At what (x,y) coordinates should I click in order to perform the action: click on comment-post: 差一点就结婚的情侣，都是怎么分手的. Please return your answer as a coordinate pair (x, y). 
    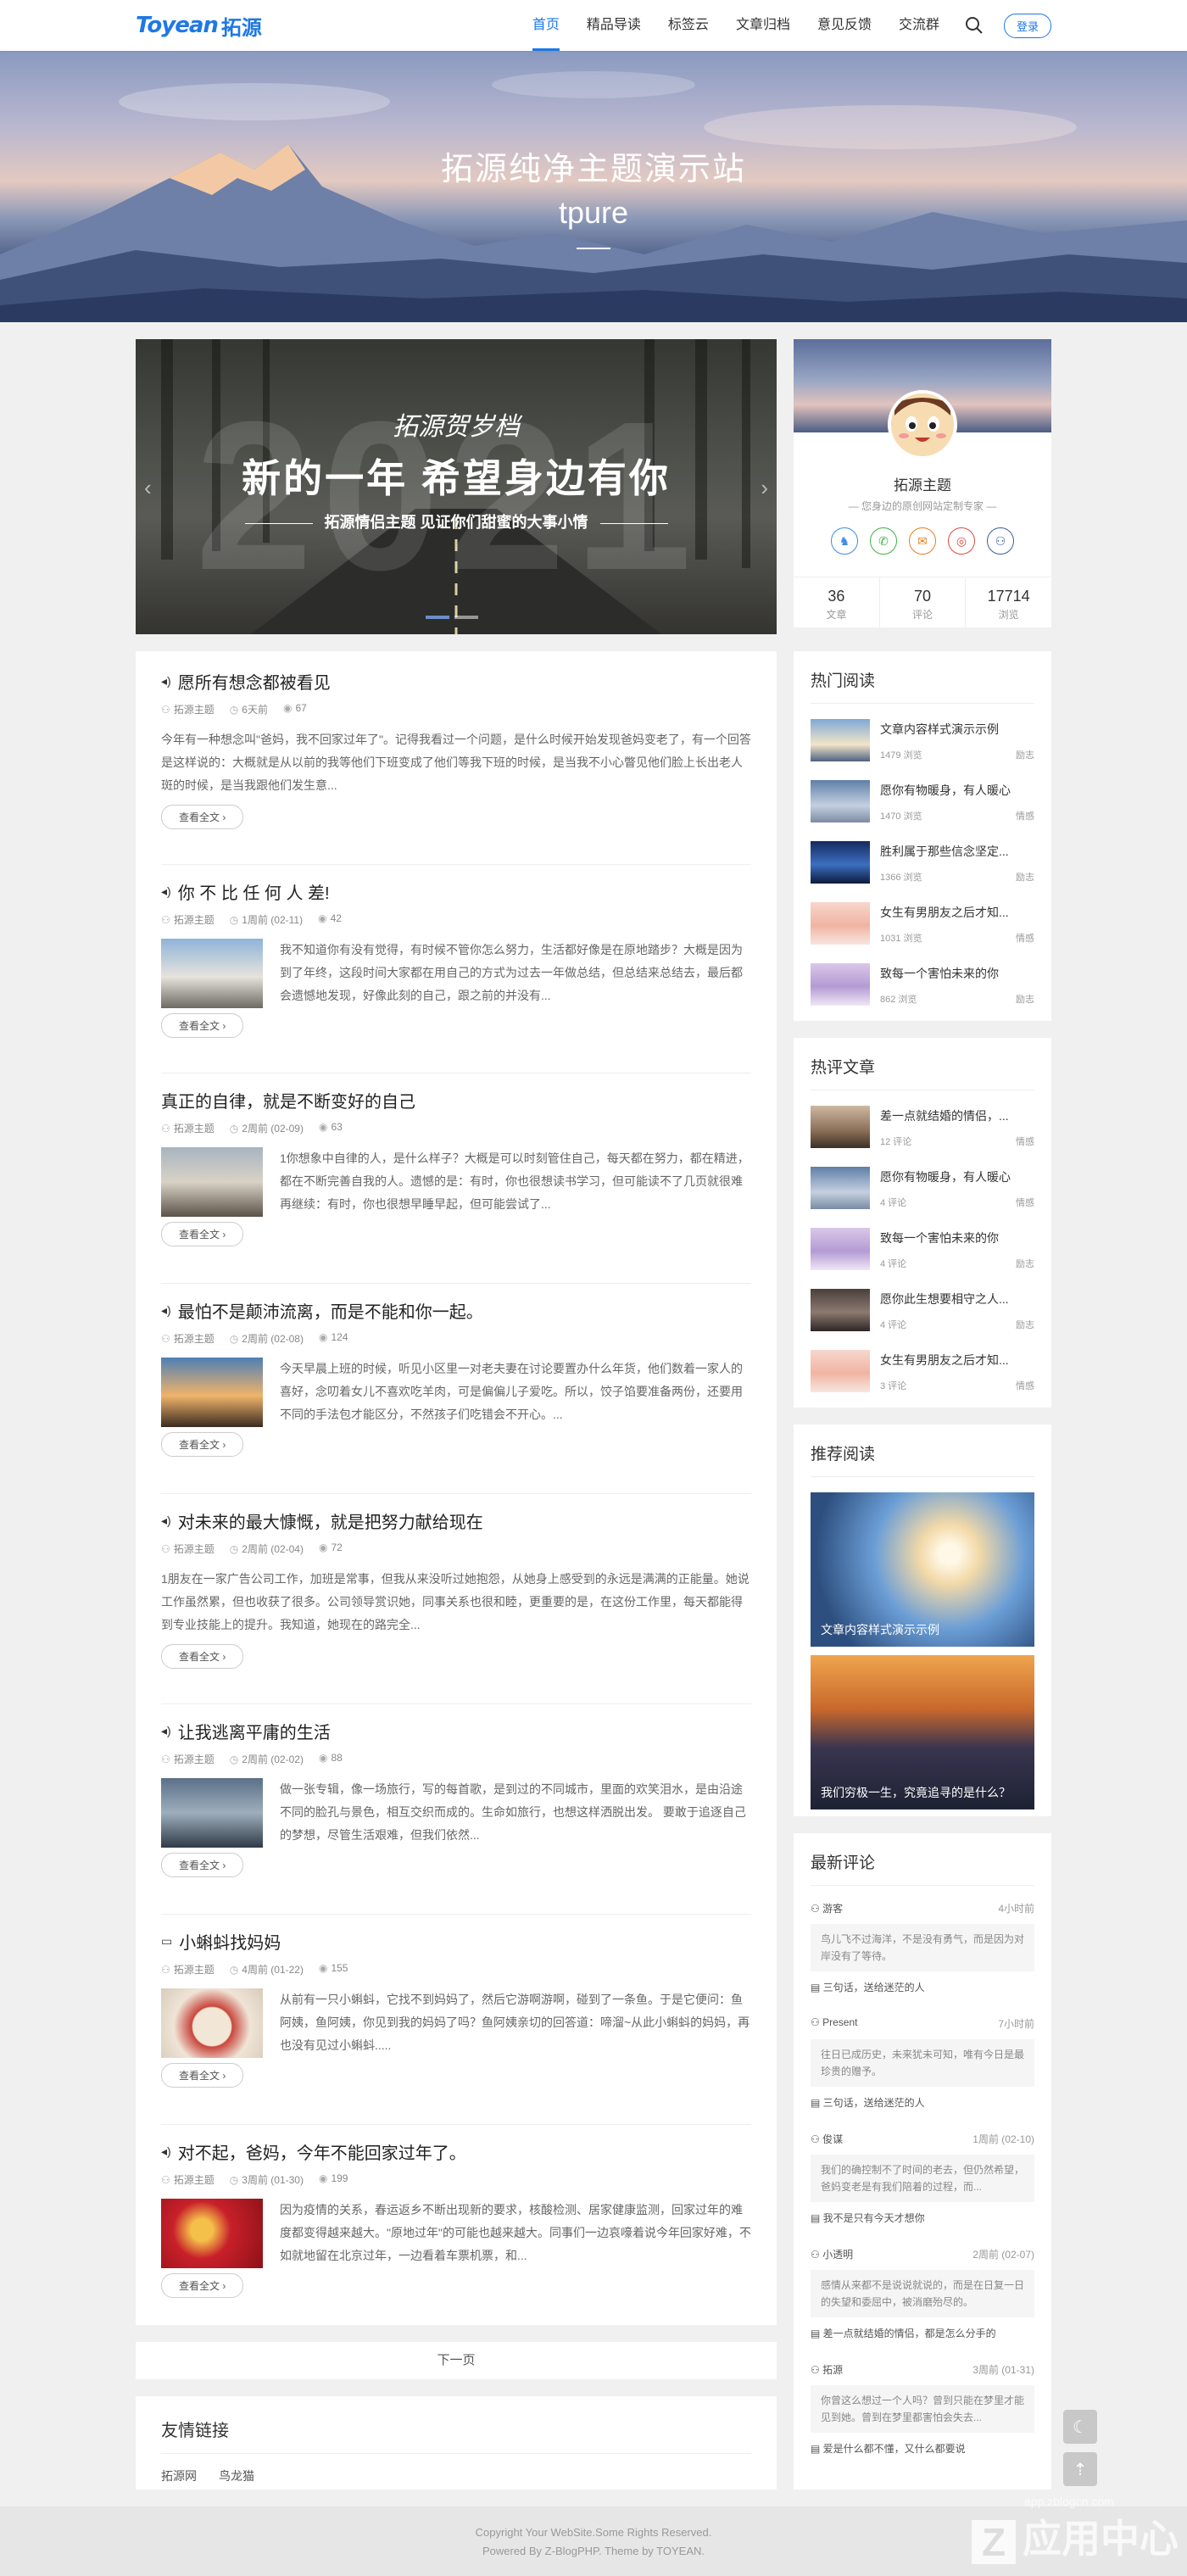
    Looking at the image, I should click on (909, 2333).